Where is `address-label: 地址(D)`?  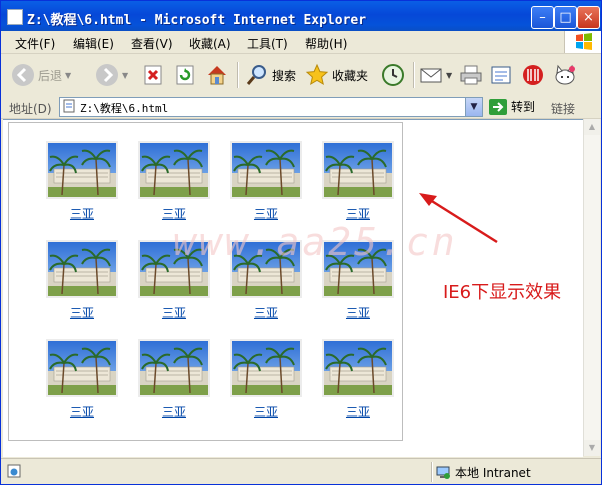
address-label: 地址(D) is located at coordinates (30, 109).